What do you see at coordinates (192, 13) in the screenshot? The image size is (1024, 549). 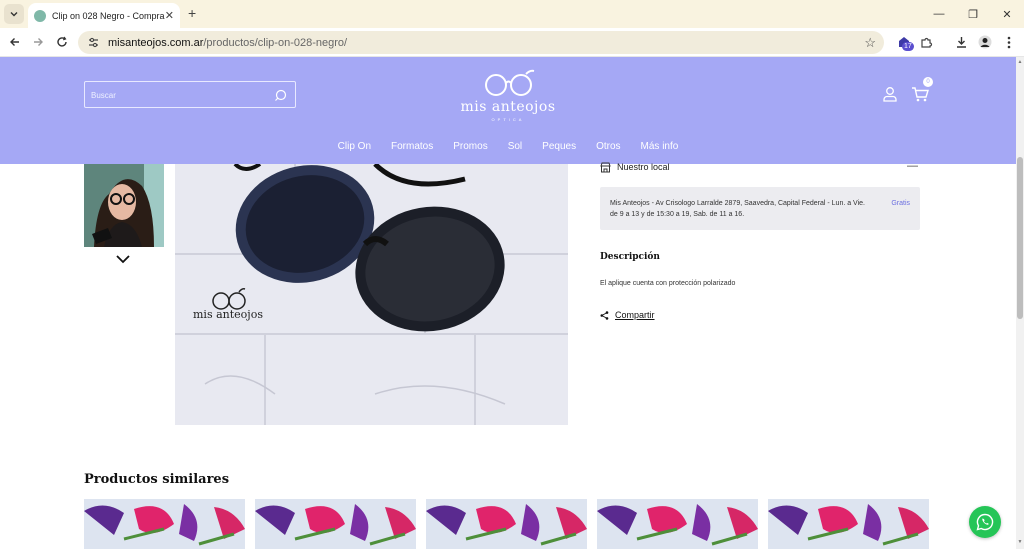 I see `new-tab-button: +` at bounding box center [192, 13].